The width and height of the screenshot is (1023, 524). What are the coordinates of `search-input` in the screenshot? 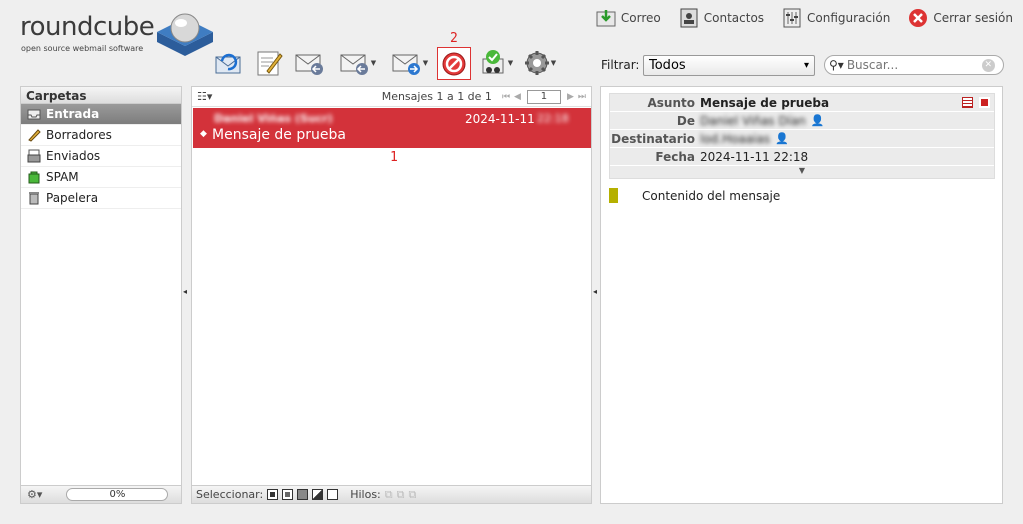 It's located at (914, 65).